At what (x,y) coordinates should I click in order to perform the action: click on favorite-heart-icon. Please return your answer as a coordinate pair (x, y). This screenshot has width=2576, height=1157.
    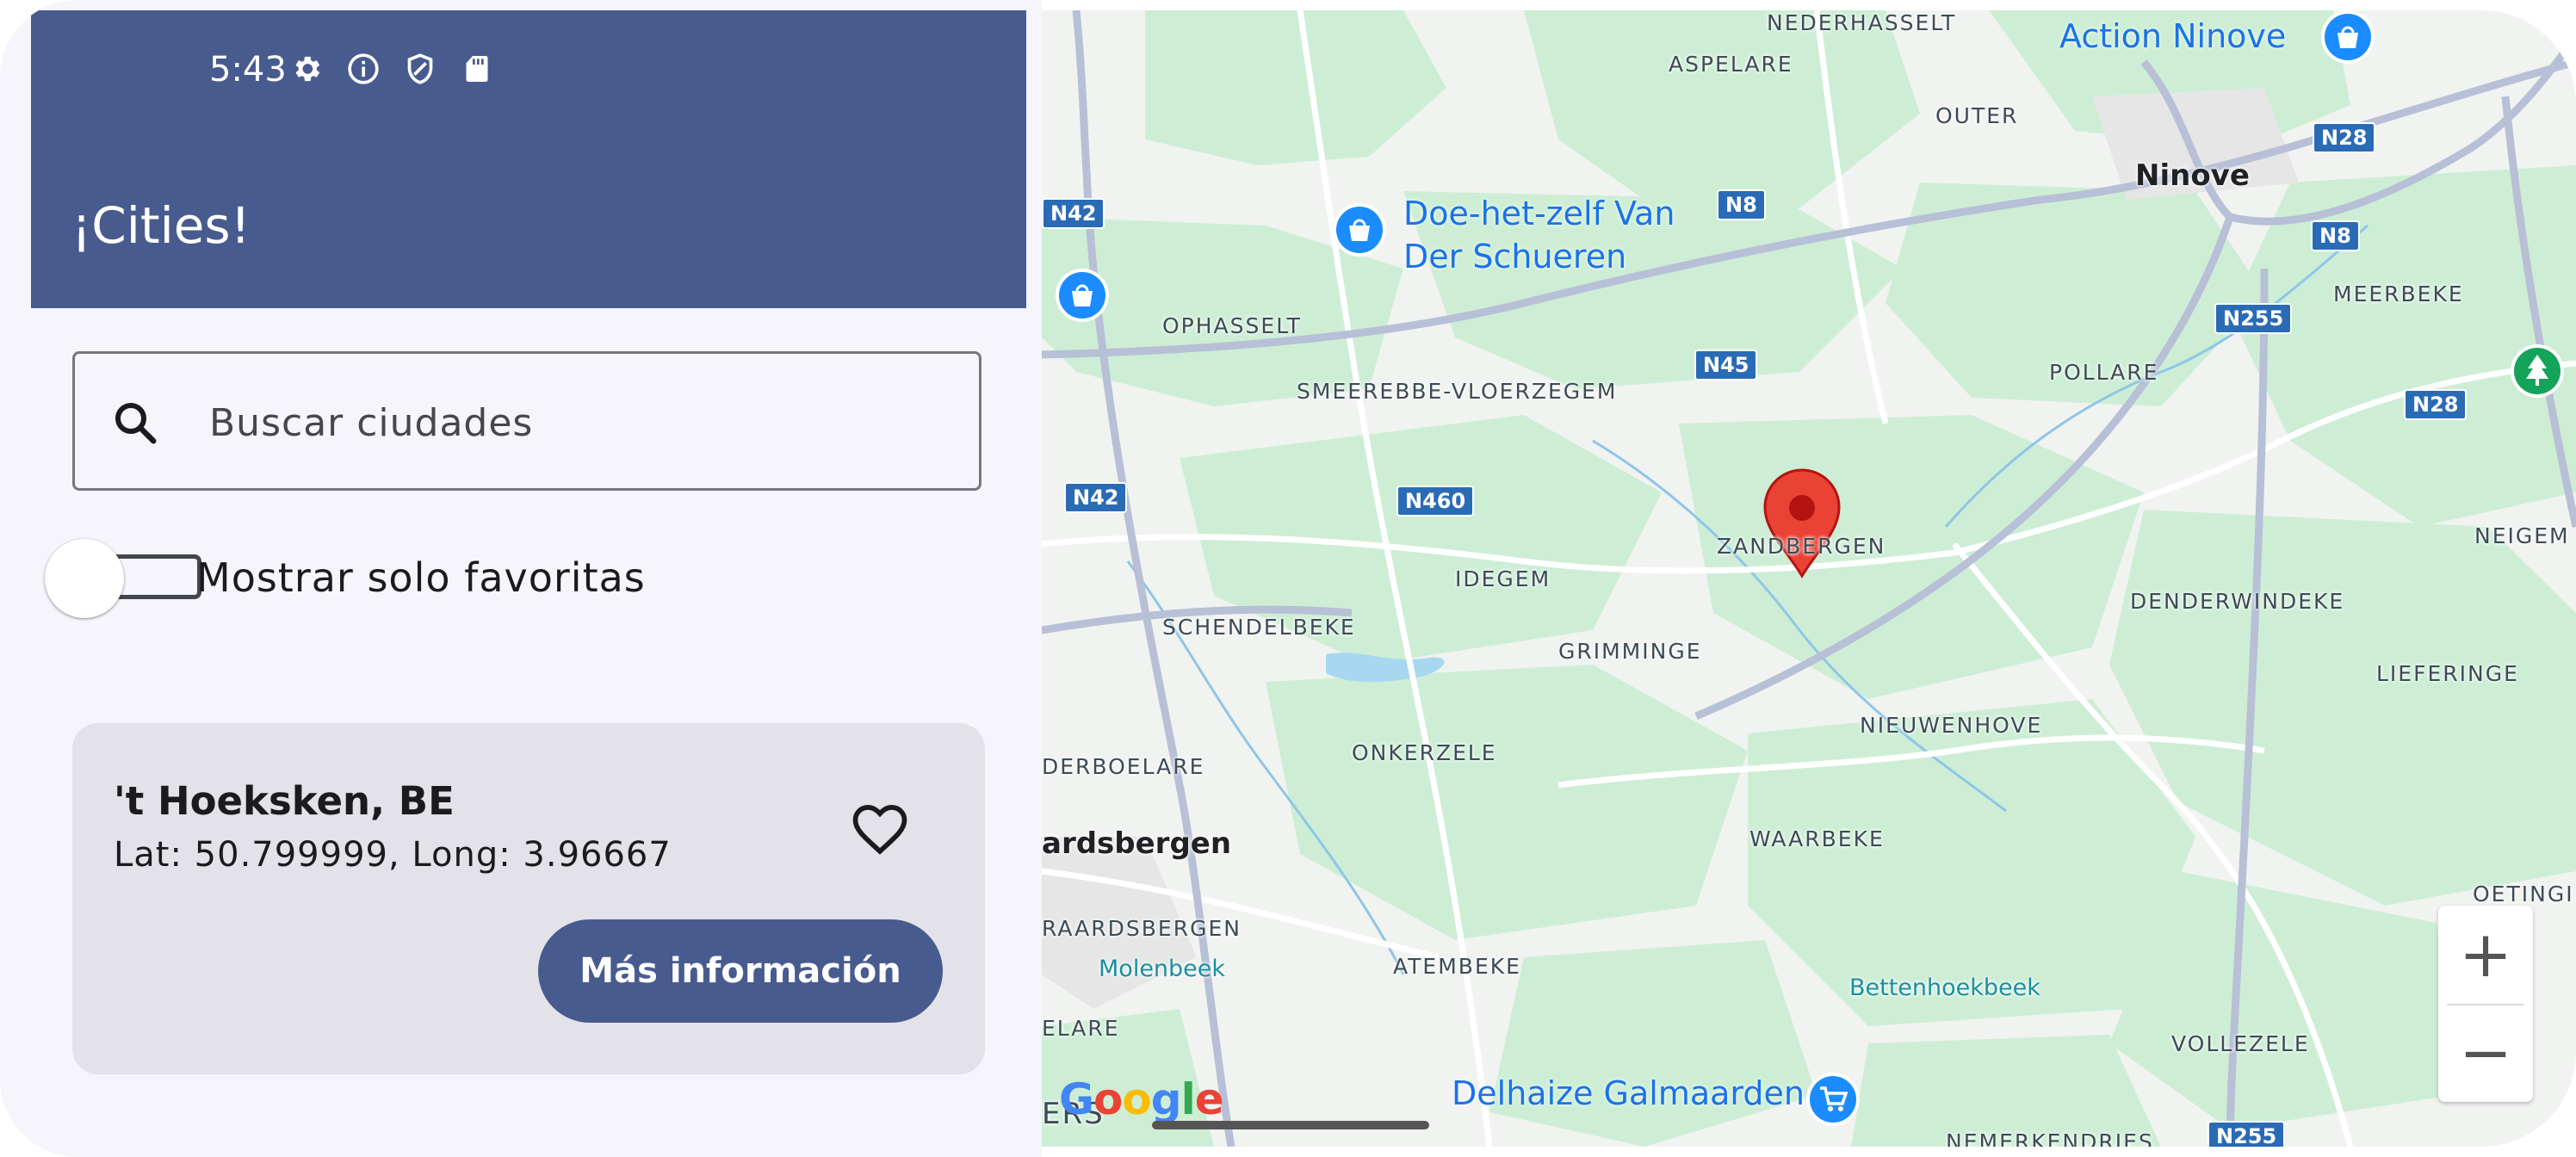
    Looking at the image, I should click on (880, 832).